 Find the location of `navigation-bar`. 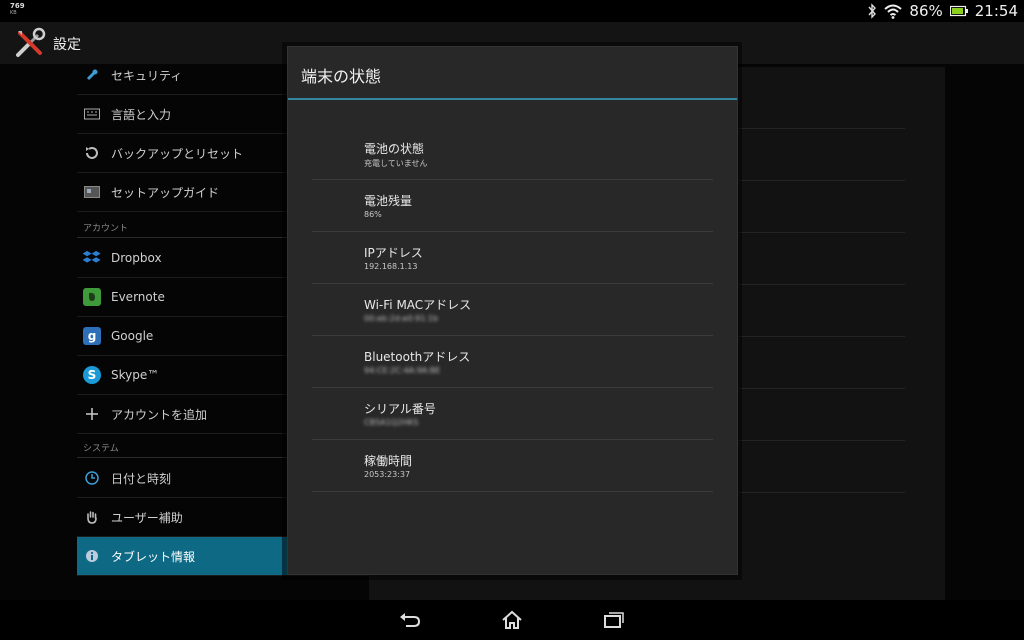

navigation-bar is located at coordinates (512, 620).